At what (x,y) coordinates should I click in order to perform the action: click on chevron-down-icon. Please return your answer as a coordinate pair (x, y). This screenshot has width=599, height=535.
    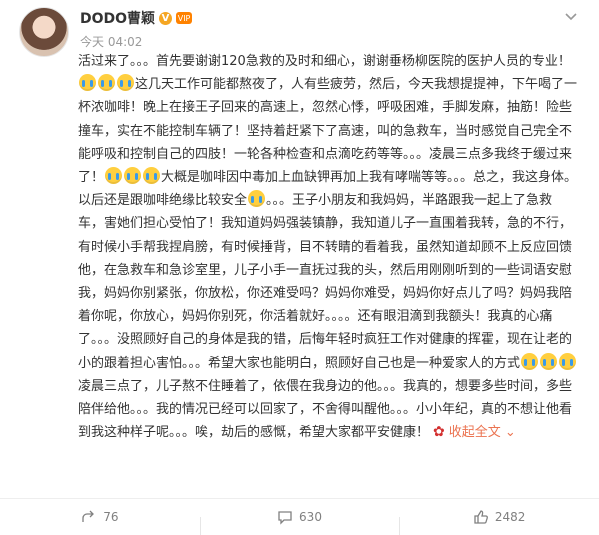
    Looking at the image, I should click on (571, 16).